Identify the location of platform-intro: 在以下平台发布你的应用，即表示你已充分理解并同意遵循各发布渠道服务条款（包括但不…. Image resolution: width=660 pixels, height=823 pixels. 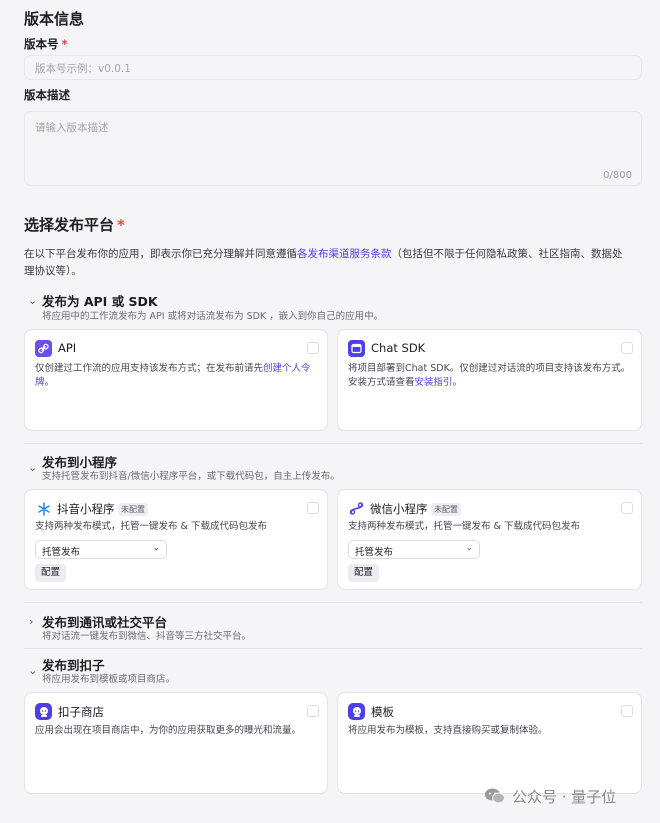
(334, 263).